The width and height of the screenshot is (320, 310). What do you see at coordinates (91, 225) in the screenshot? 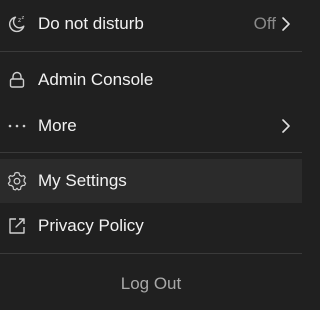
I see `privacy-policy-label: Privacy Policy` at bounding box center [91, 225].